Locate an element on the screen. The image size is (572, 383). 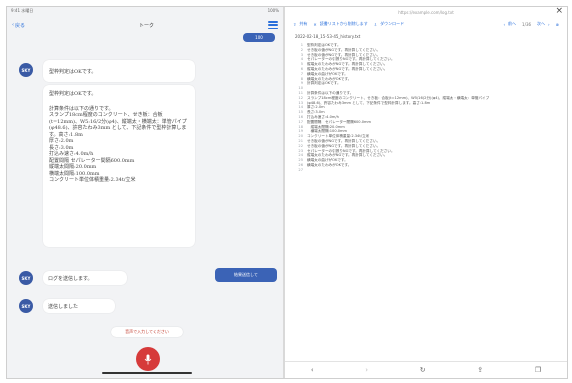
mic-button is located at coordinates (148, 359).